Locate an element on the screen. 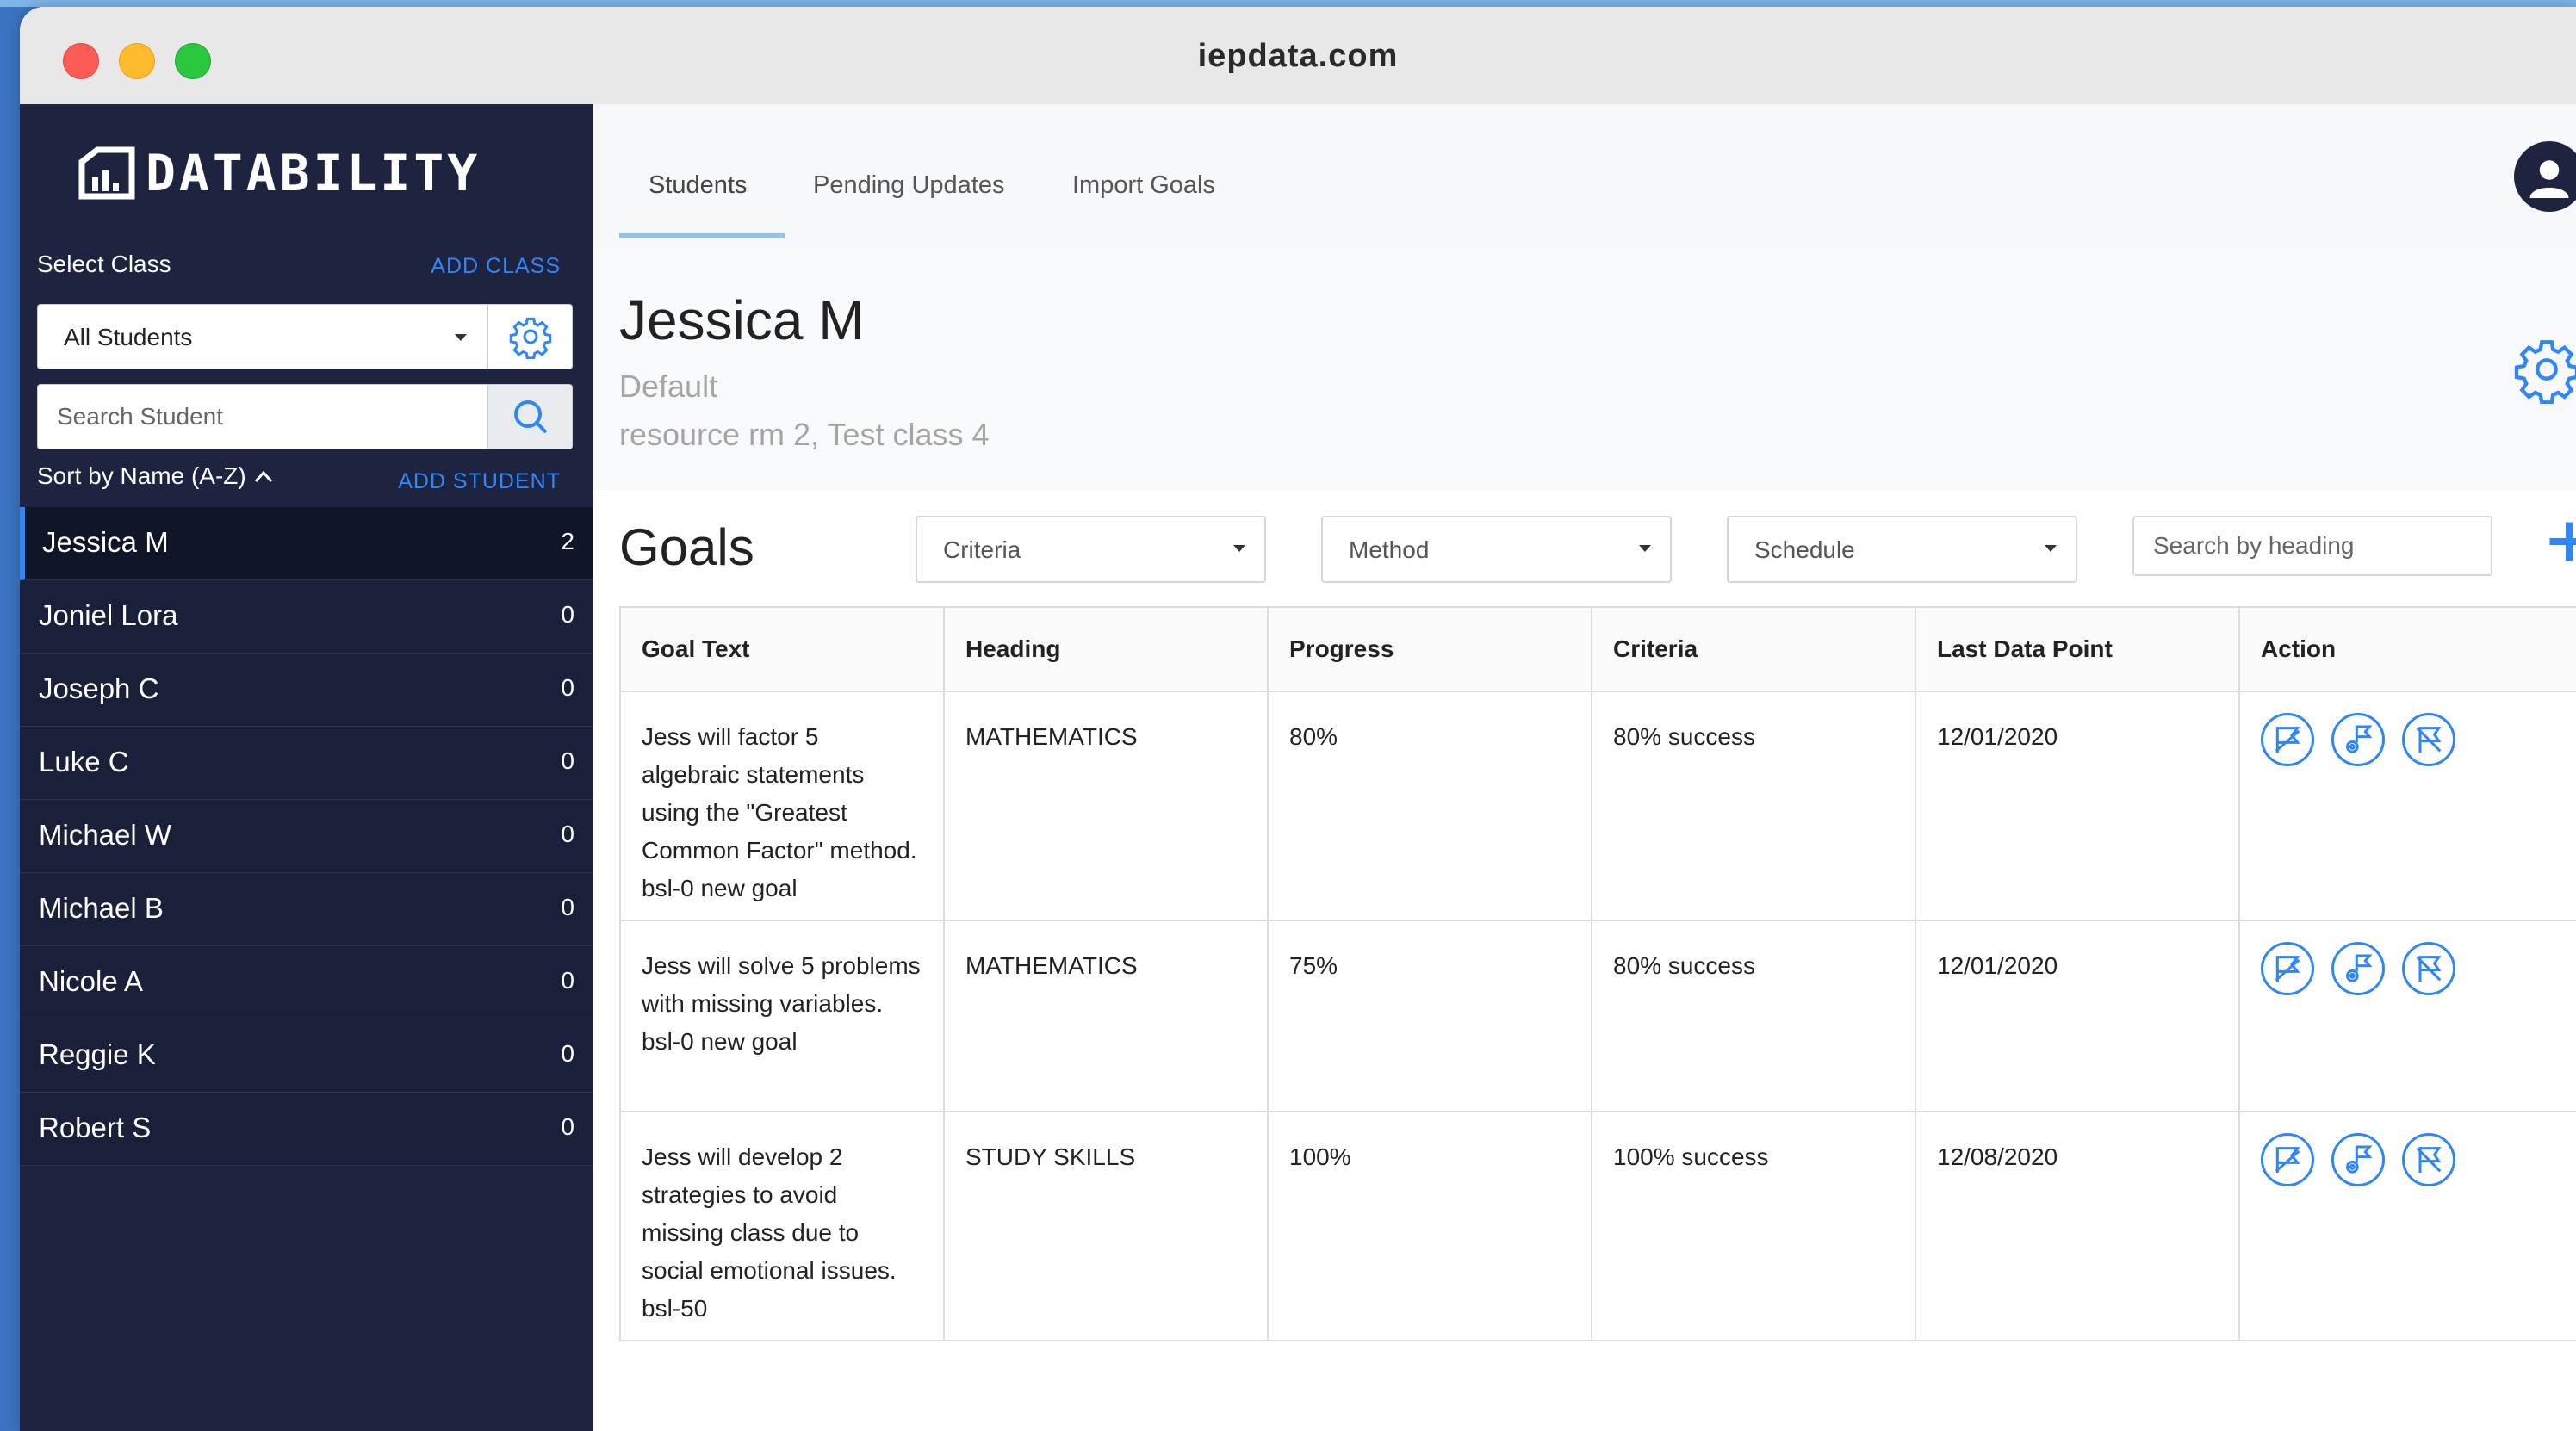 This screenshot has height=1431, width=2576. title-bar: iepdata.com is located at coordinates (1298, 56).